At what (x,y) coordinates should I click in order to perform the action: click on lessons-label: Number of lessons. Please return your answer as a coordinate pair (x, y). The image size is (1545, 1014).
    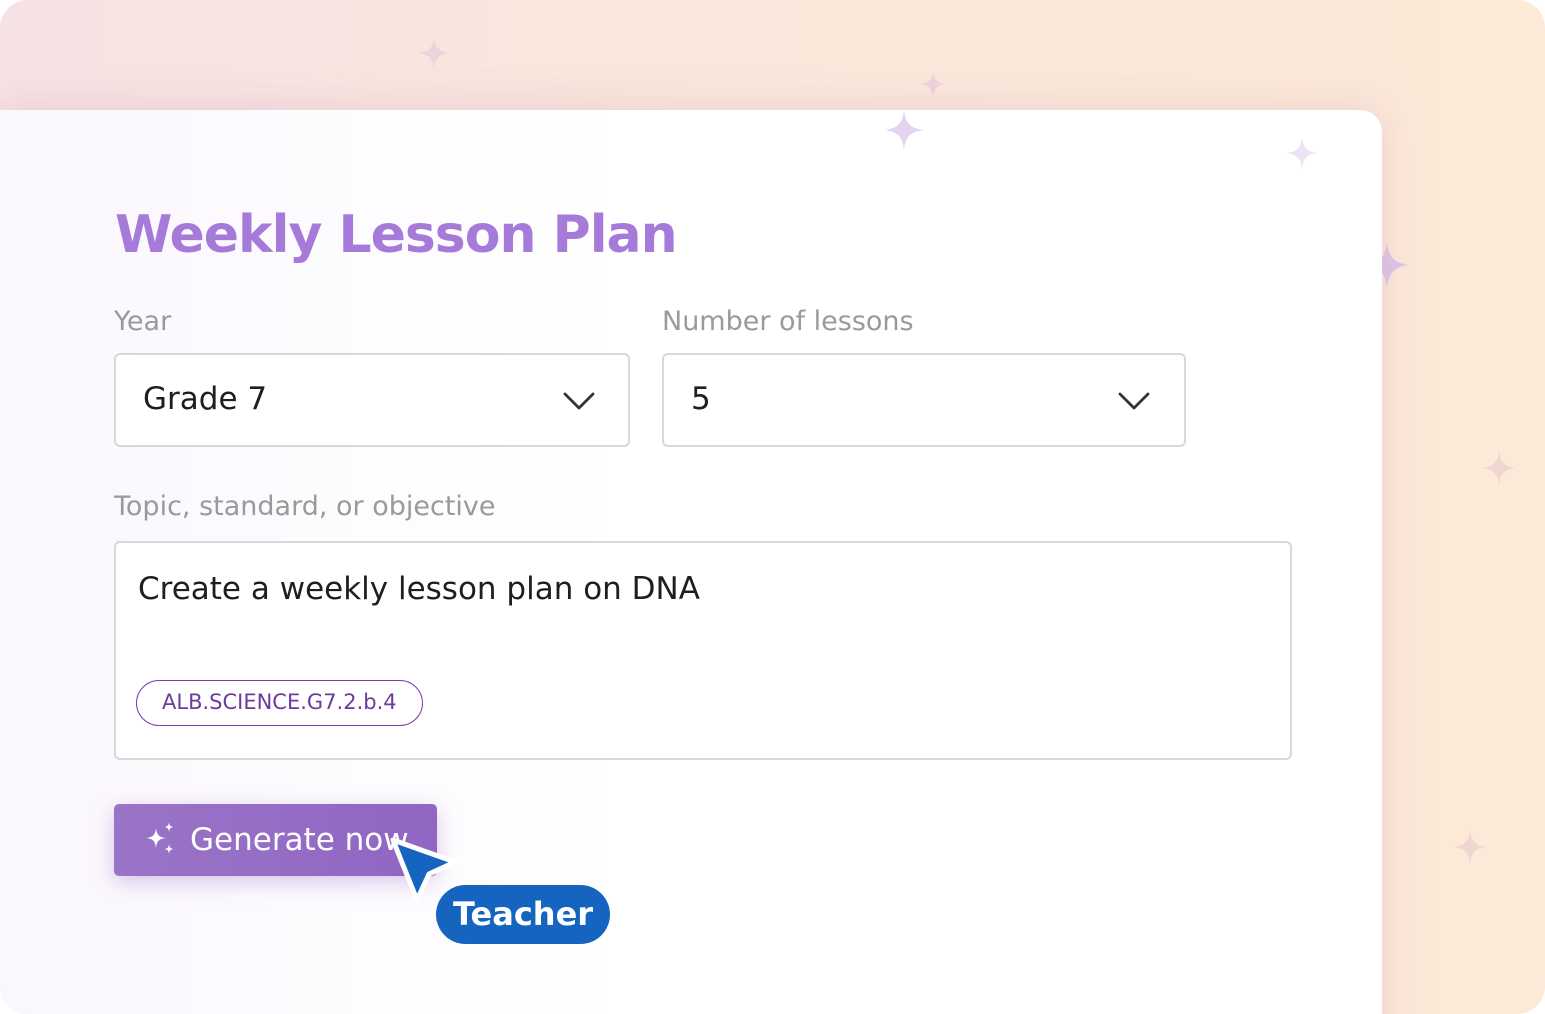
    Looking at the image, I should click on (788, 321).